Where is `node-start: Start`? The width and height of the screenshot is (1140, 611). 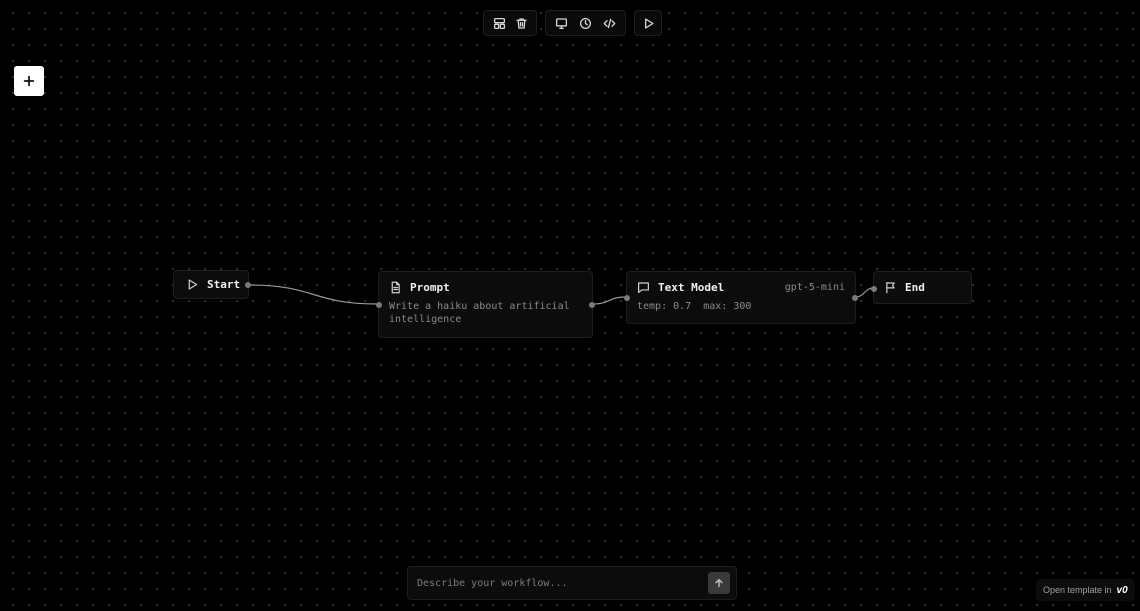
node-start: Start is located at coordinates (212, 284).